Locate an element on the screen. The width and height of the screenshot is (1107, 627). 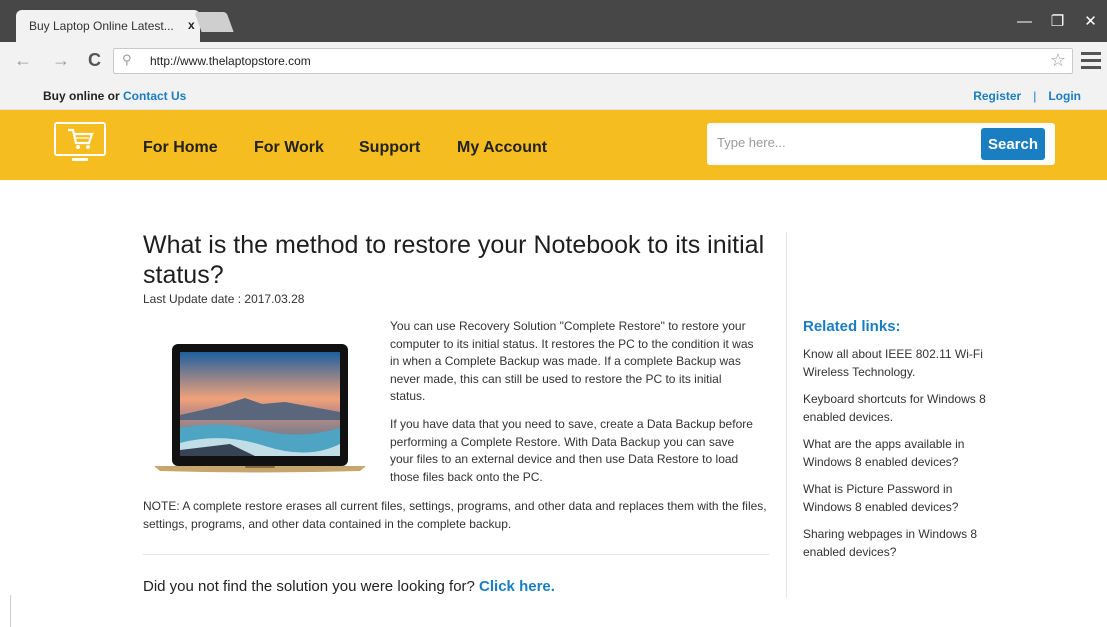
click-here-link: Click here. is located at coordinates (517, 586).